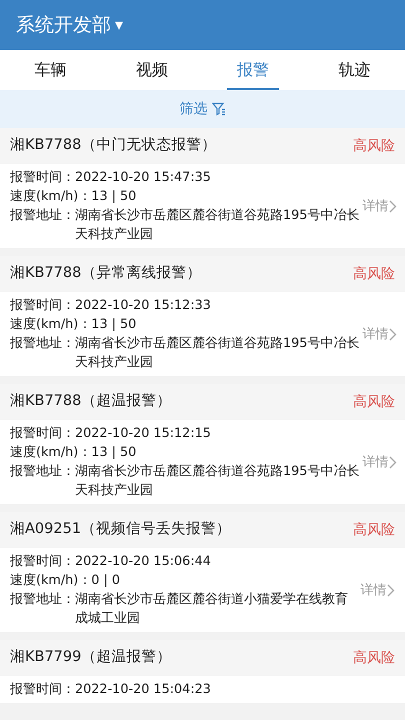 Image resolution: width=405 pixels, height=720 pixels. What do you see at coordinates (143, 562) in the screenshot?
I see `field-value: 2022-10-20 15:06:44` at bounding box center [143, 562].